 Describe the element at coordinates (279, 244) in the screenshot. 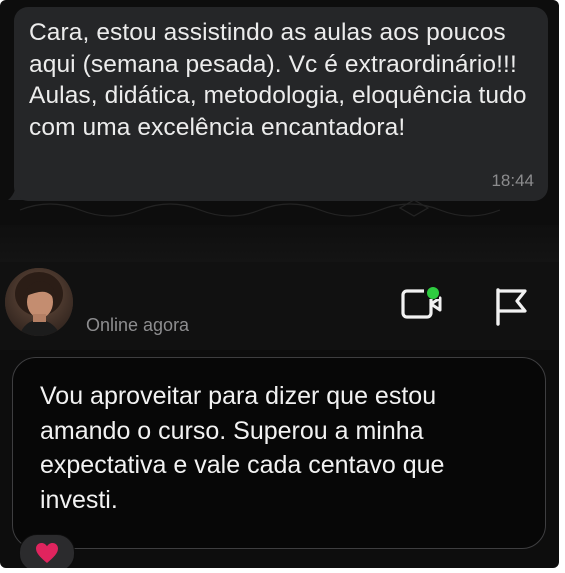

I see `section-divider` at that location.